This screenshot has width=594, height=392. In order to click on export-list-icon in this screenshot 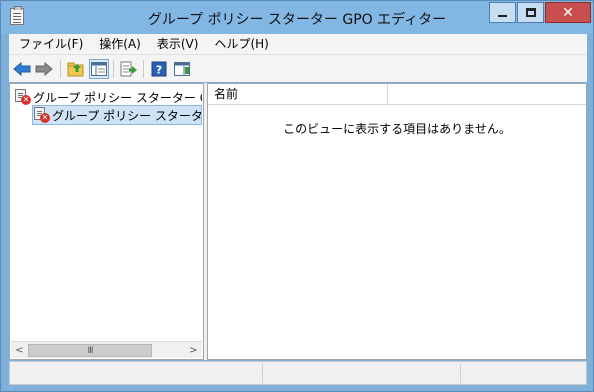, I will do `click(128, 69)`.